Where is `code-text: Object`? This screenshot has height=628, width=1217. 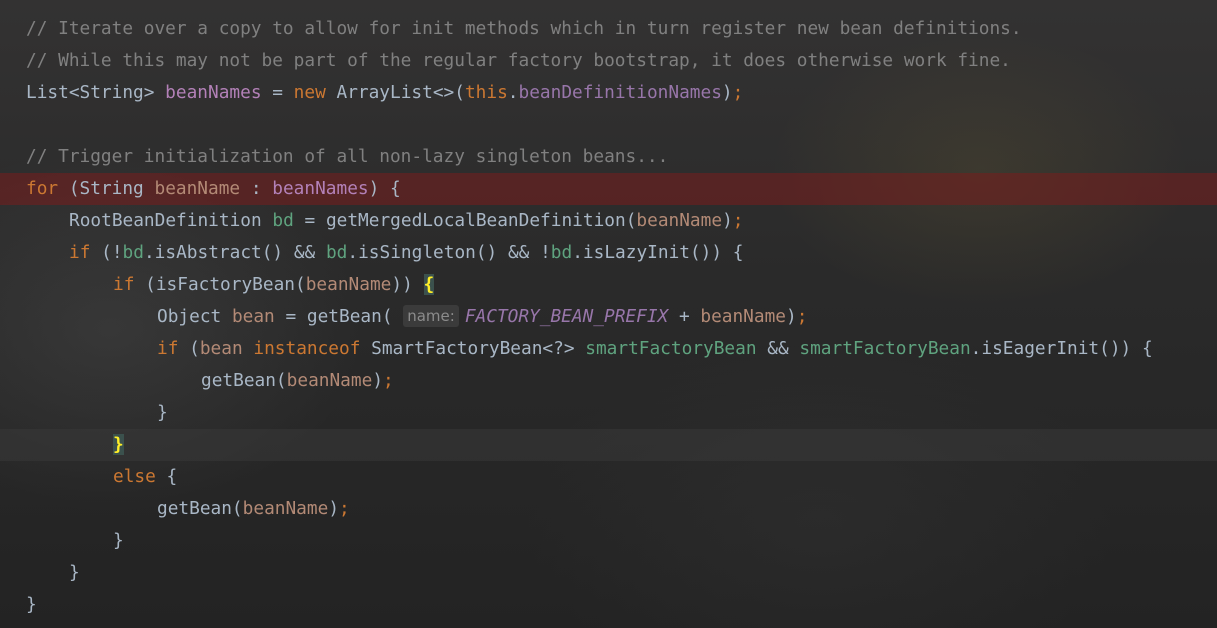
code-text: Object is located at coordinates (194, 316).